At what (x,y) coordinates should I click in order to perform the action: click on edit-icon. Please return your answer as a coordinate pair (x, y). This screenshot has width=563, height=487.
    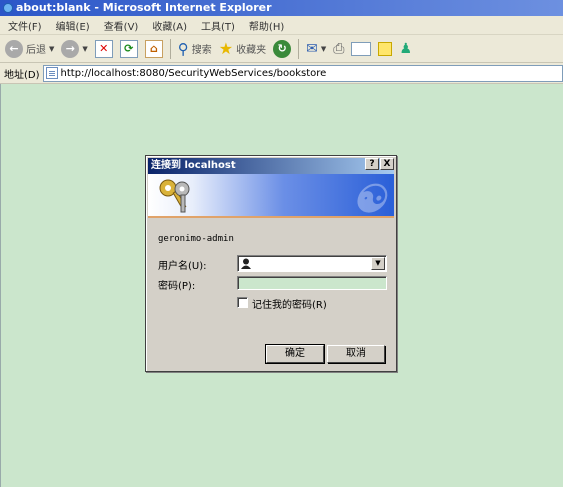
    Looking at the image, I should click on (361, 48).